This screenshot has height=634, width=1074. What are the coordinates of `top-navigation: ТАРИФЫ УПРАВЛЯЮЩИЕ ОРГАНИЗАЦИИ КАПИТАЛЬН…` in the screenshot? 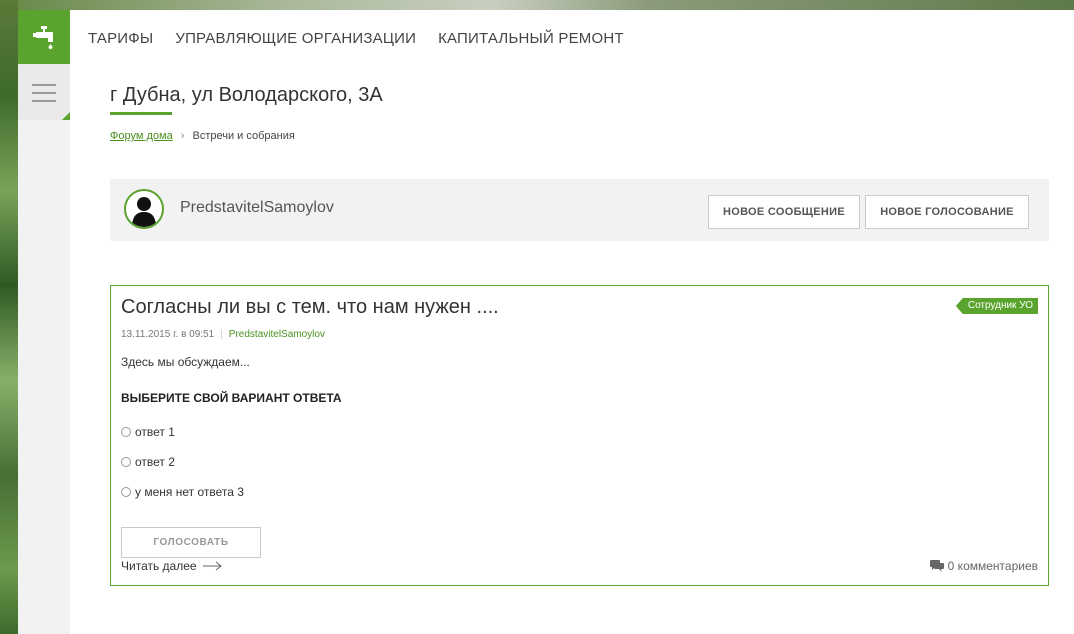 It's located at (356, 38).